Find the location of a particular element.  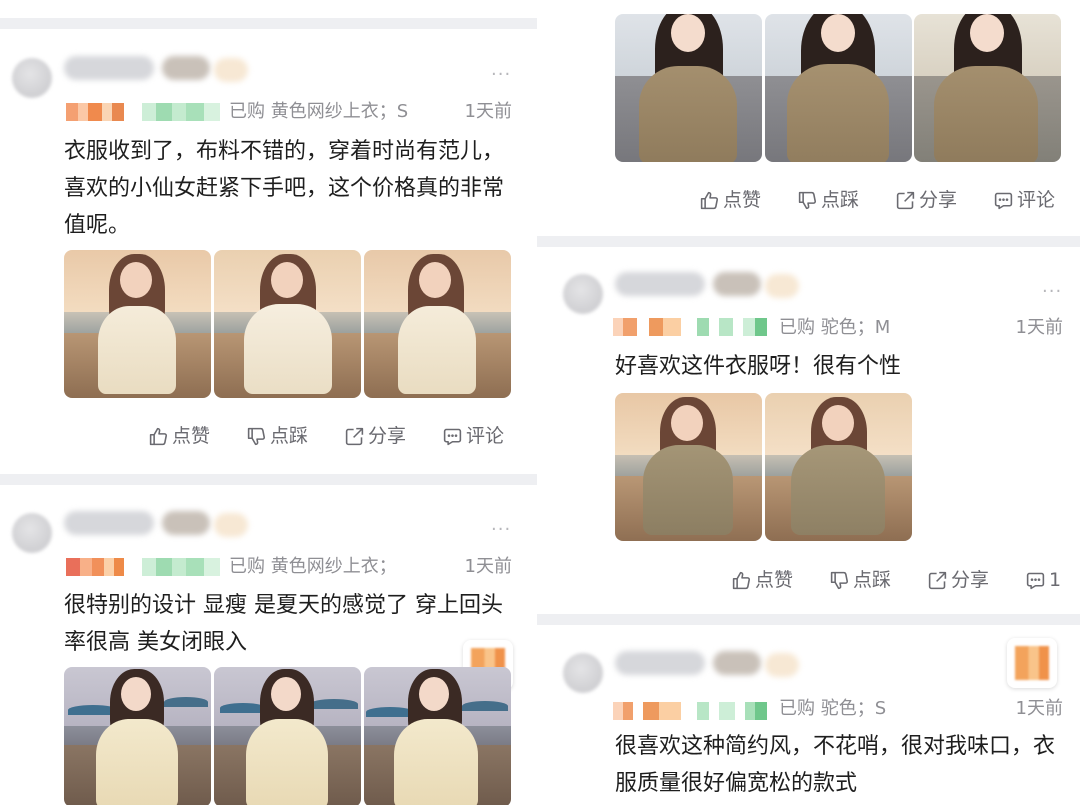

purchase-info: 已购 驼色；M is located at coordinates (834, 328).